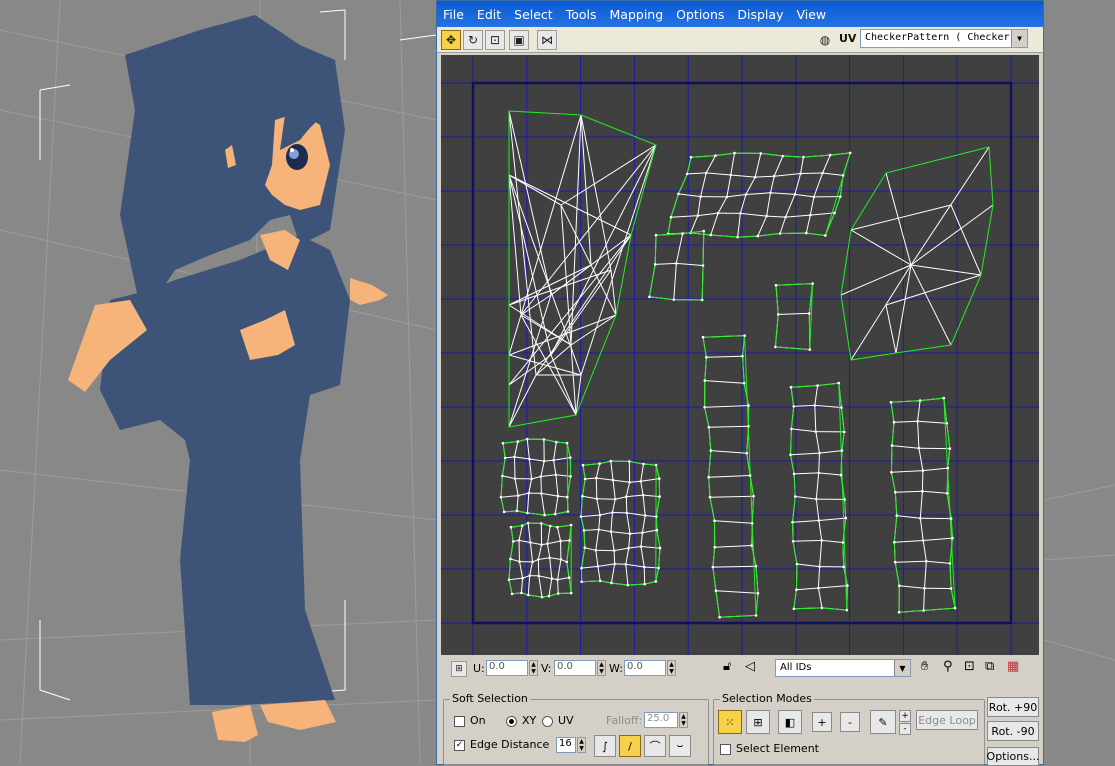 The image size is (1115, 766). Describe the element at coordinates (637, 14) in the screenshot. I see `menu-mapping: Mapping` at that location.